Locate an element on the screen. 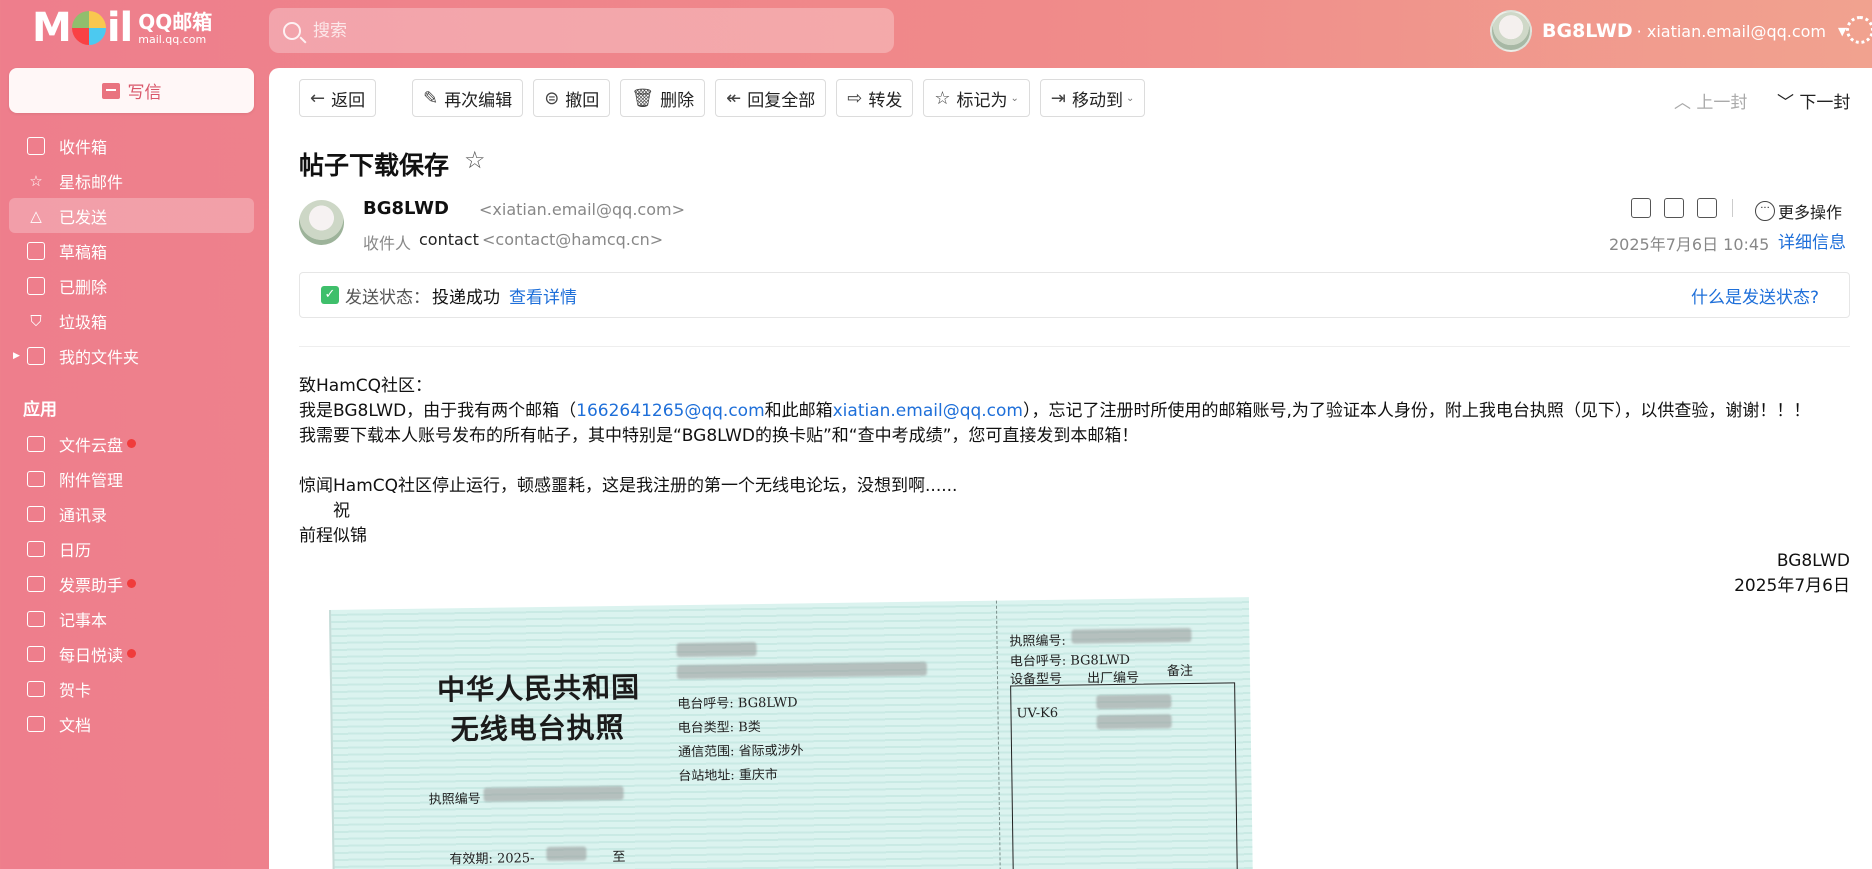 This screenshot has height=869, width=1872. sidebar-item-my-folders: ▶ 我的文件夹 is located at coordinates (131, 355).